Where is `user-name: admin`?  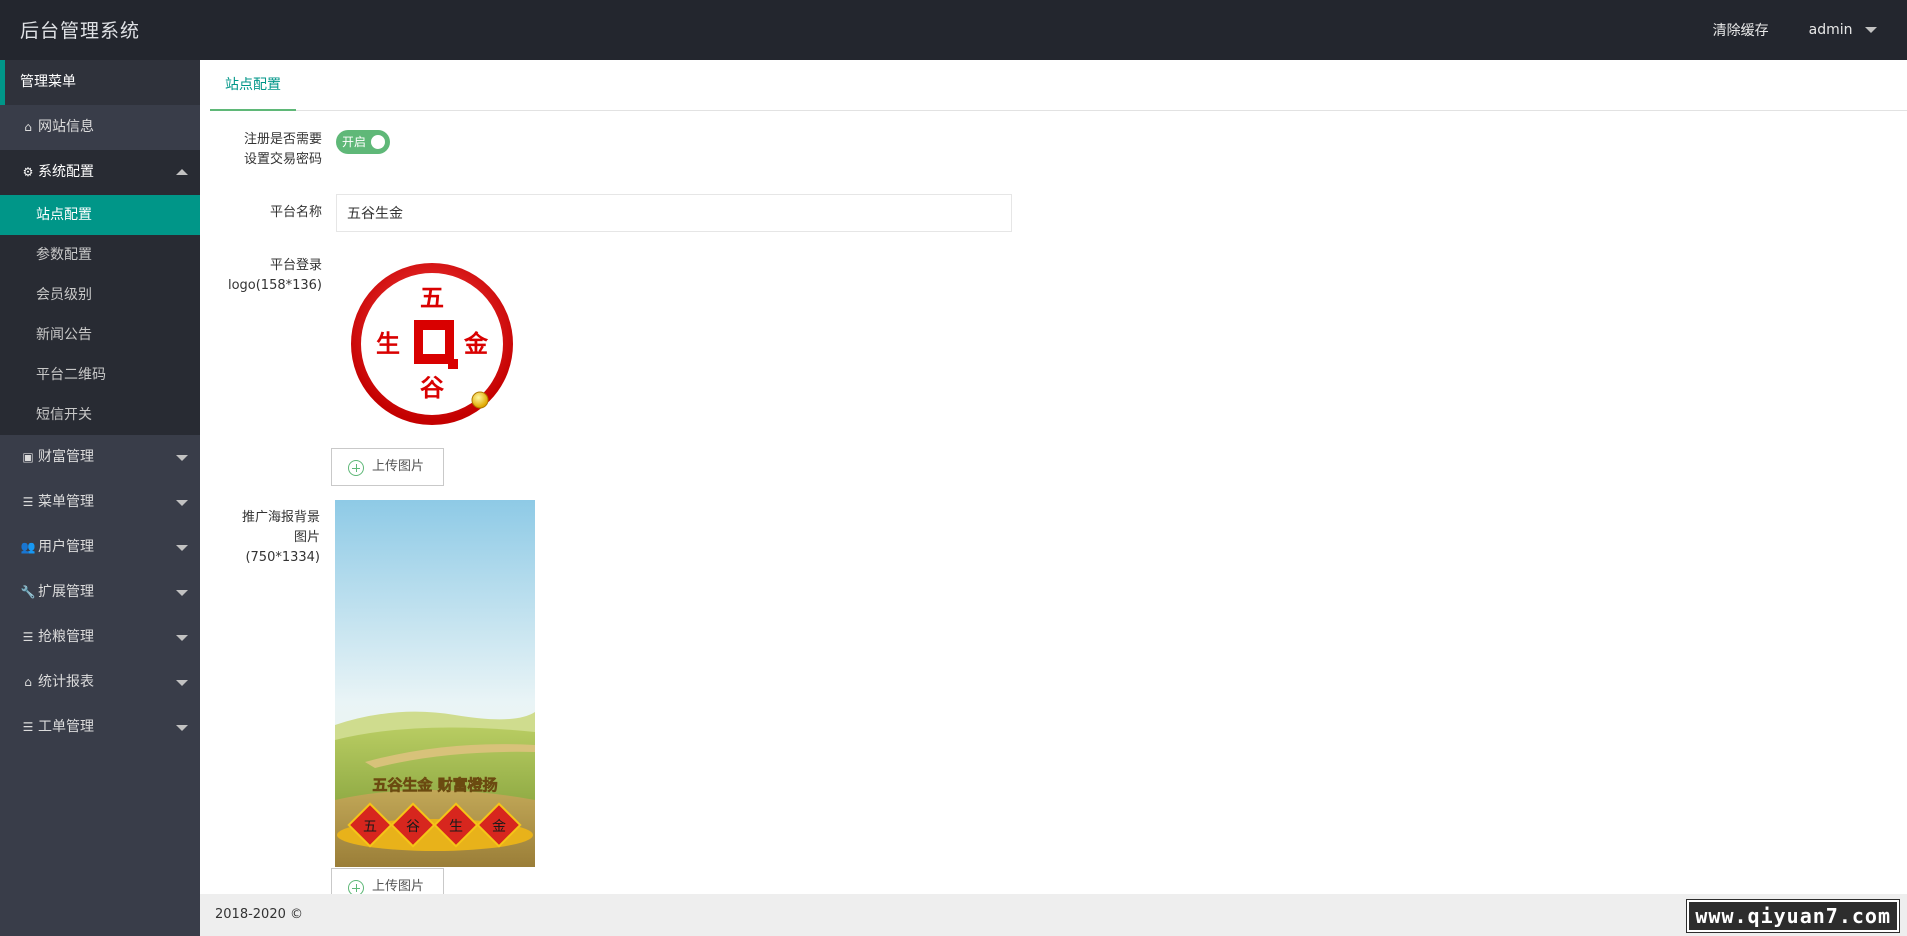
user-name: admin is located at coordinates (1830, 30).